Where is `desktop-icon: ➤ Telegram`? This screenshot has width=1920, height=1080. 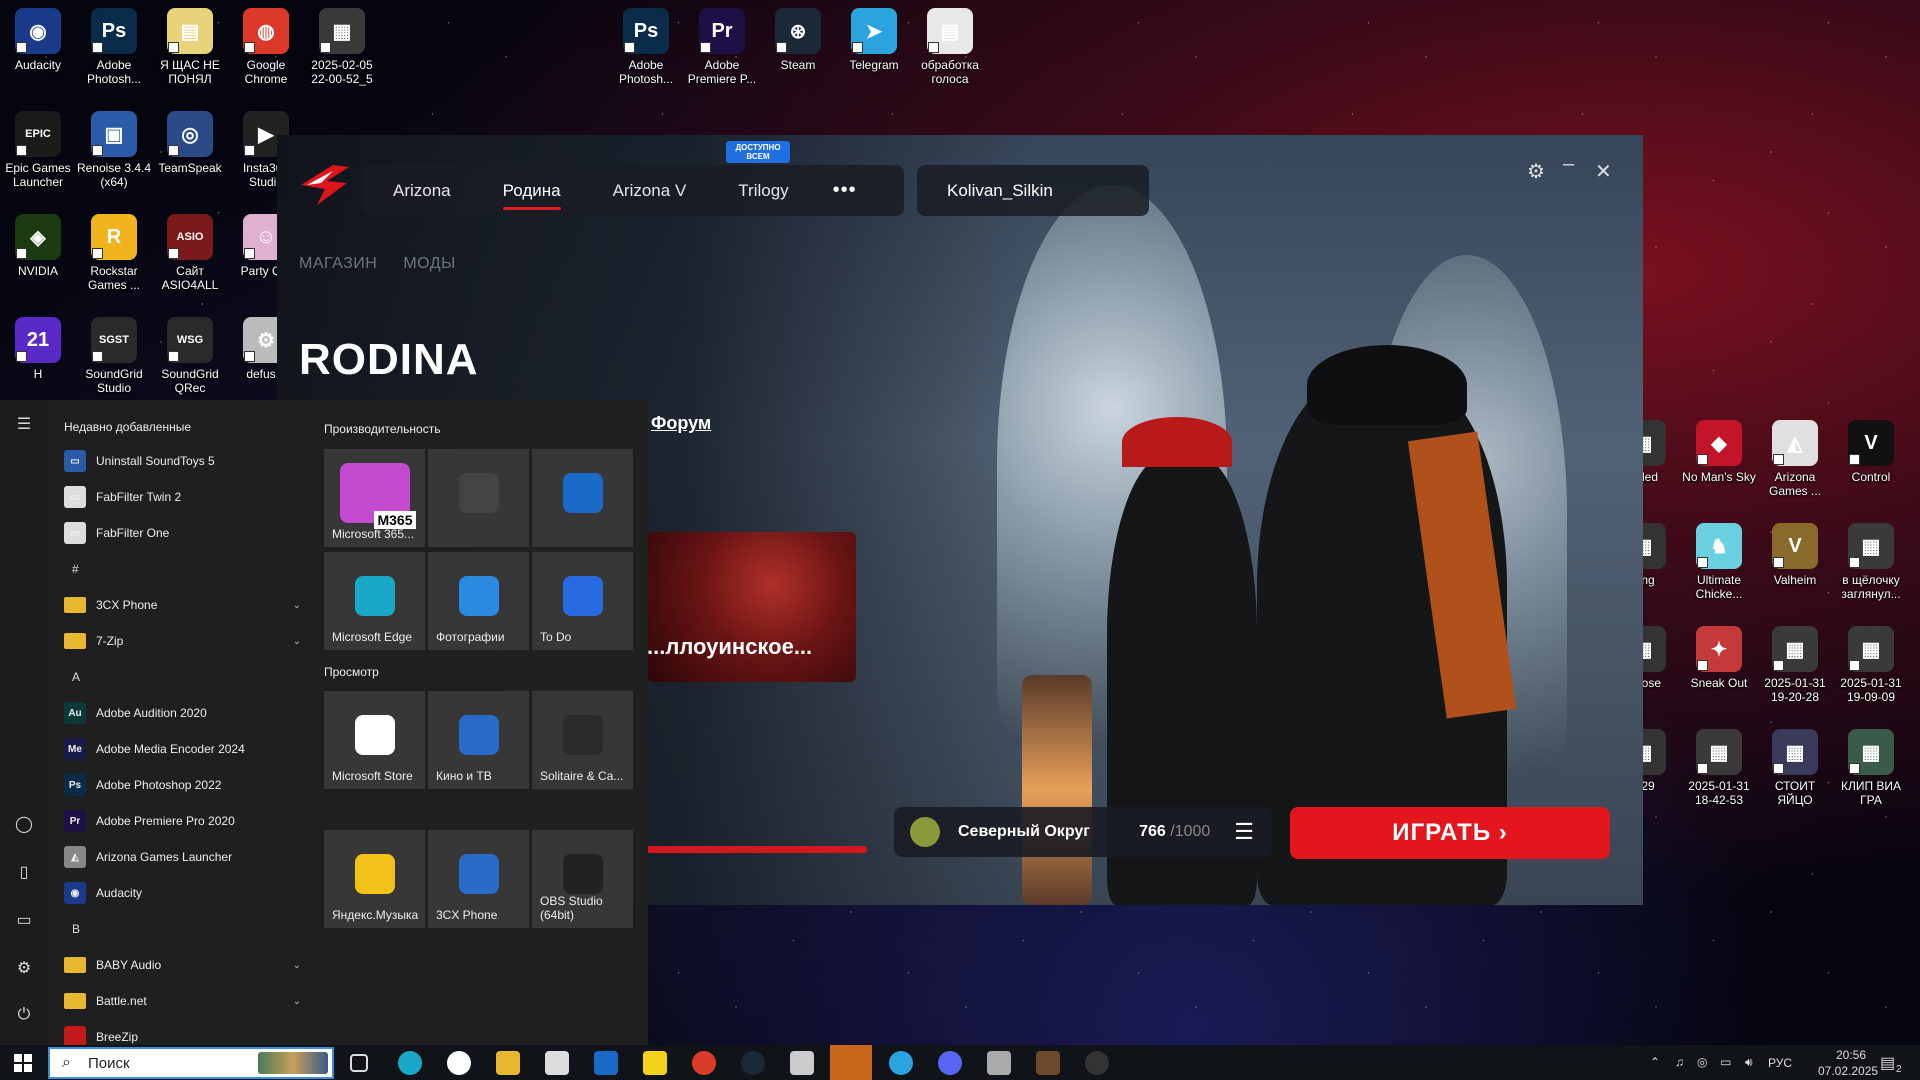 desktop-icon: ➤ Telegram is located at coordinates (874, 40).